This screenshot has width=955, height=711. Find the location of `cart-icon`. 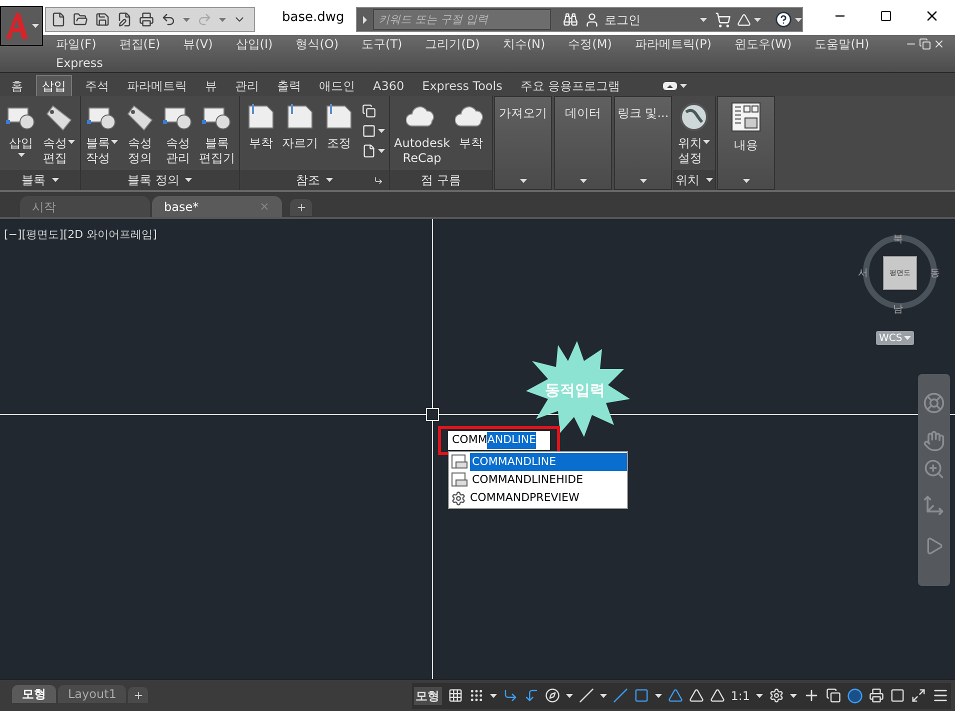

cart-icon is located at coordinates (723, 20).